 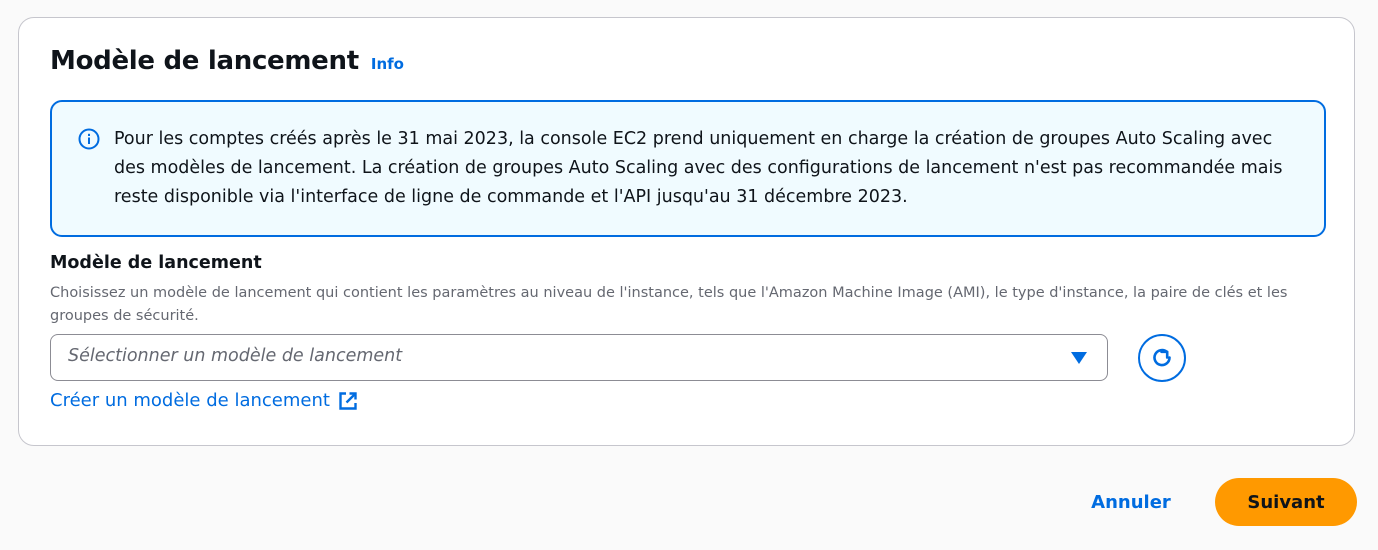 I want to click on field-label: Modèle de lancement, so click(x=156, y=263).